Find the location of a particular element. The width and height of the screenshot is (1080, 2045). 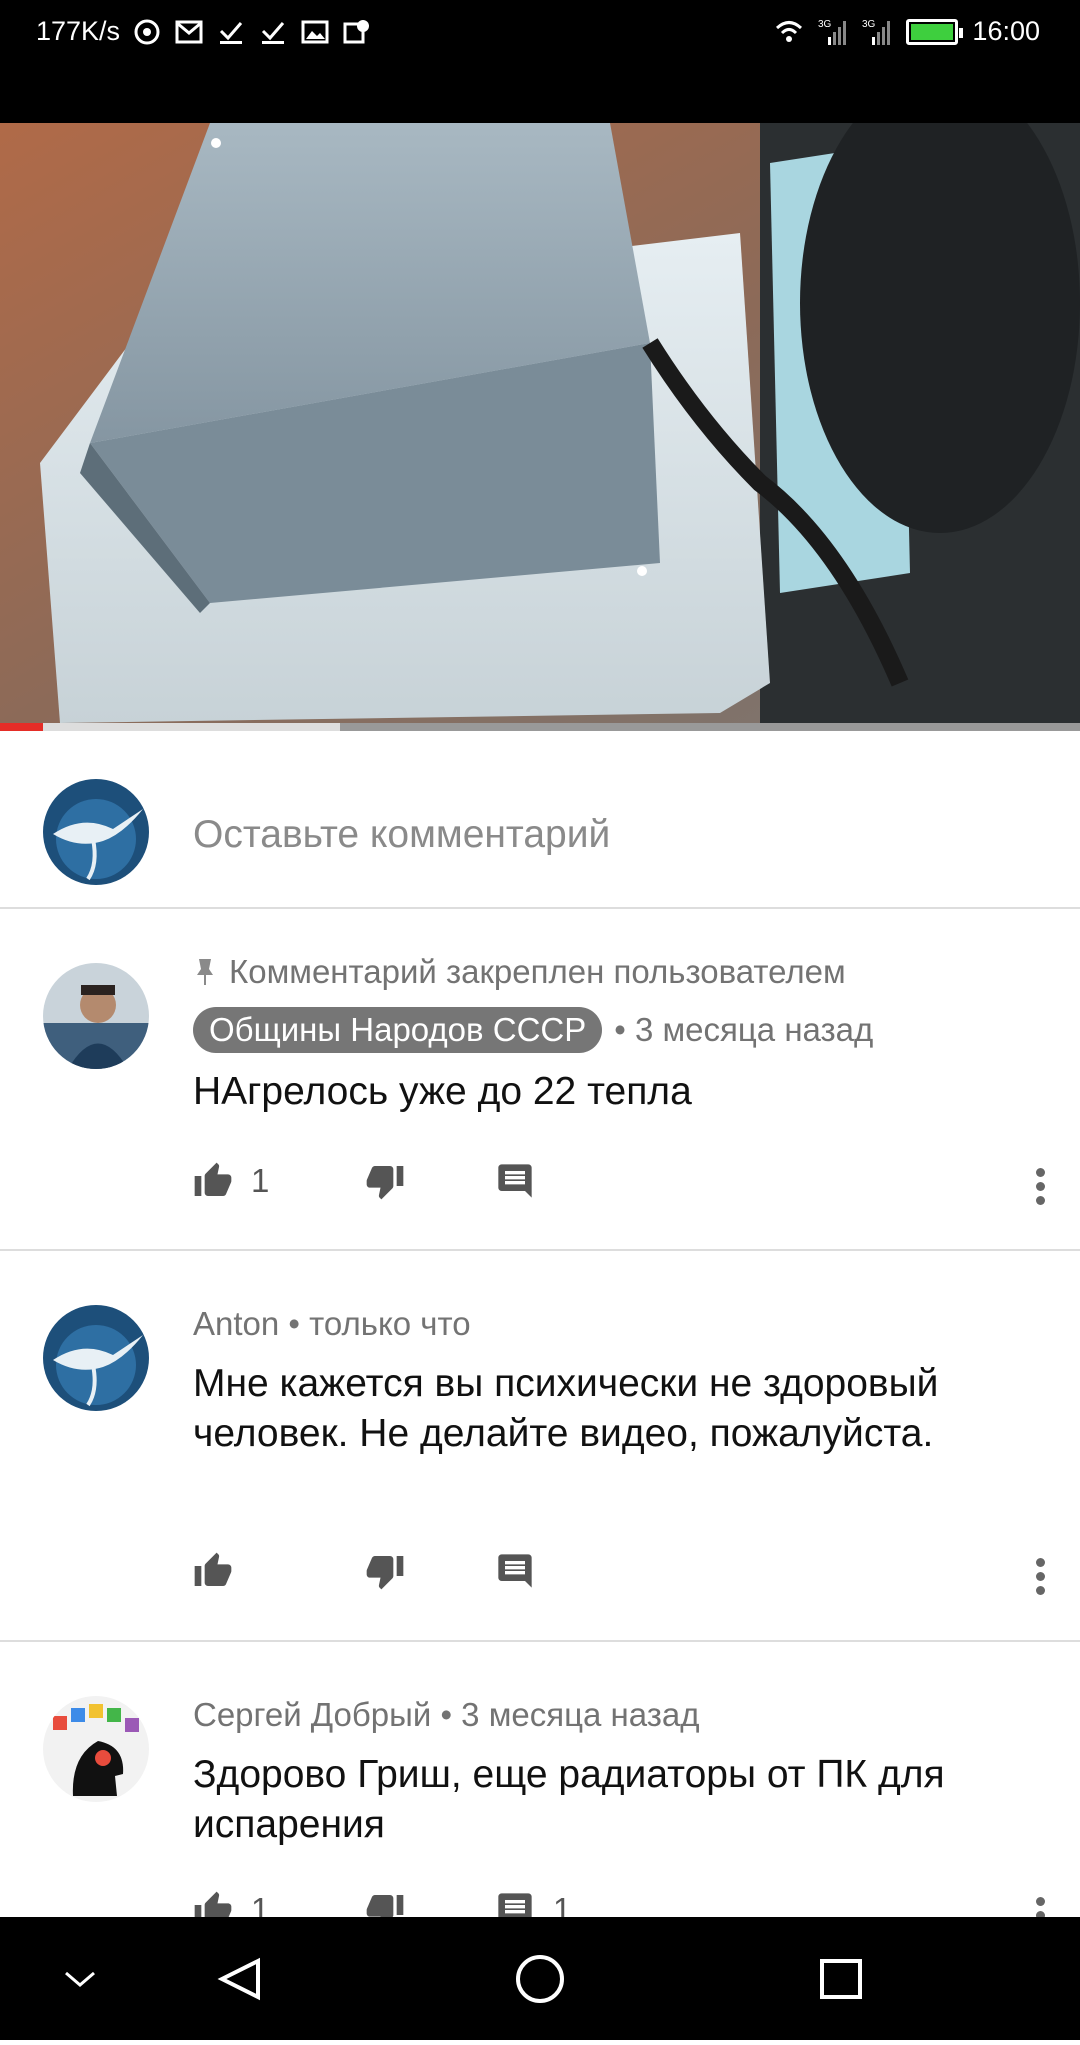

channel-owner-badge: Общины Народов СССР is located at coordinates (398, 1030).